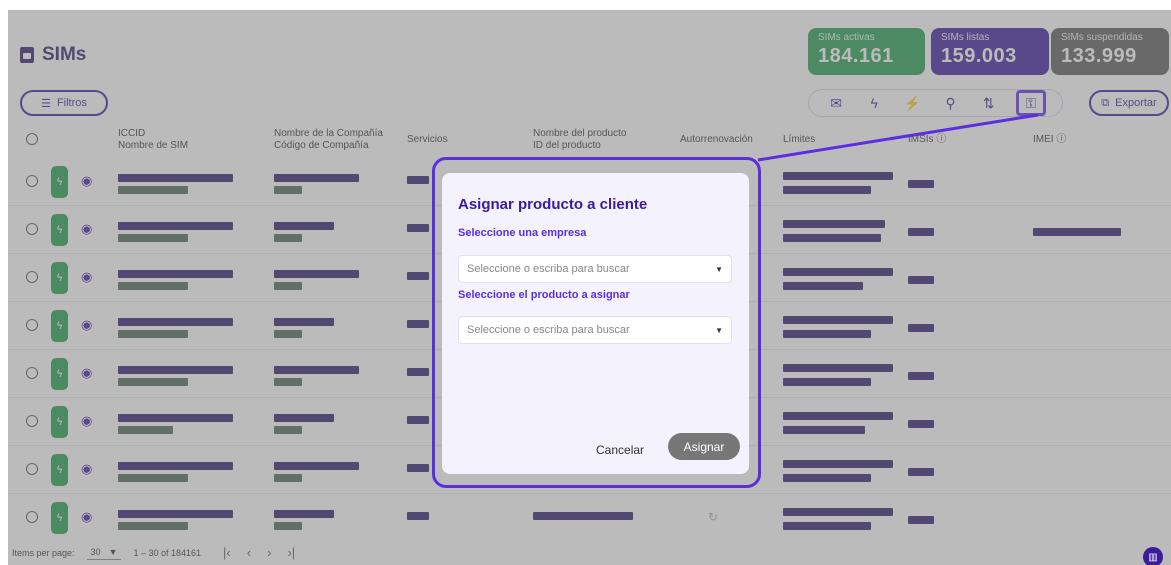 This screenshot has width=1171, height=565. Describe the element at coordinates (620, 450) in the screenshot. I see `cancel-button: Cancelar` at that location.